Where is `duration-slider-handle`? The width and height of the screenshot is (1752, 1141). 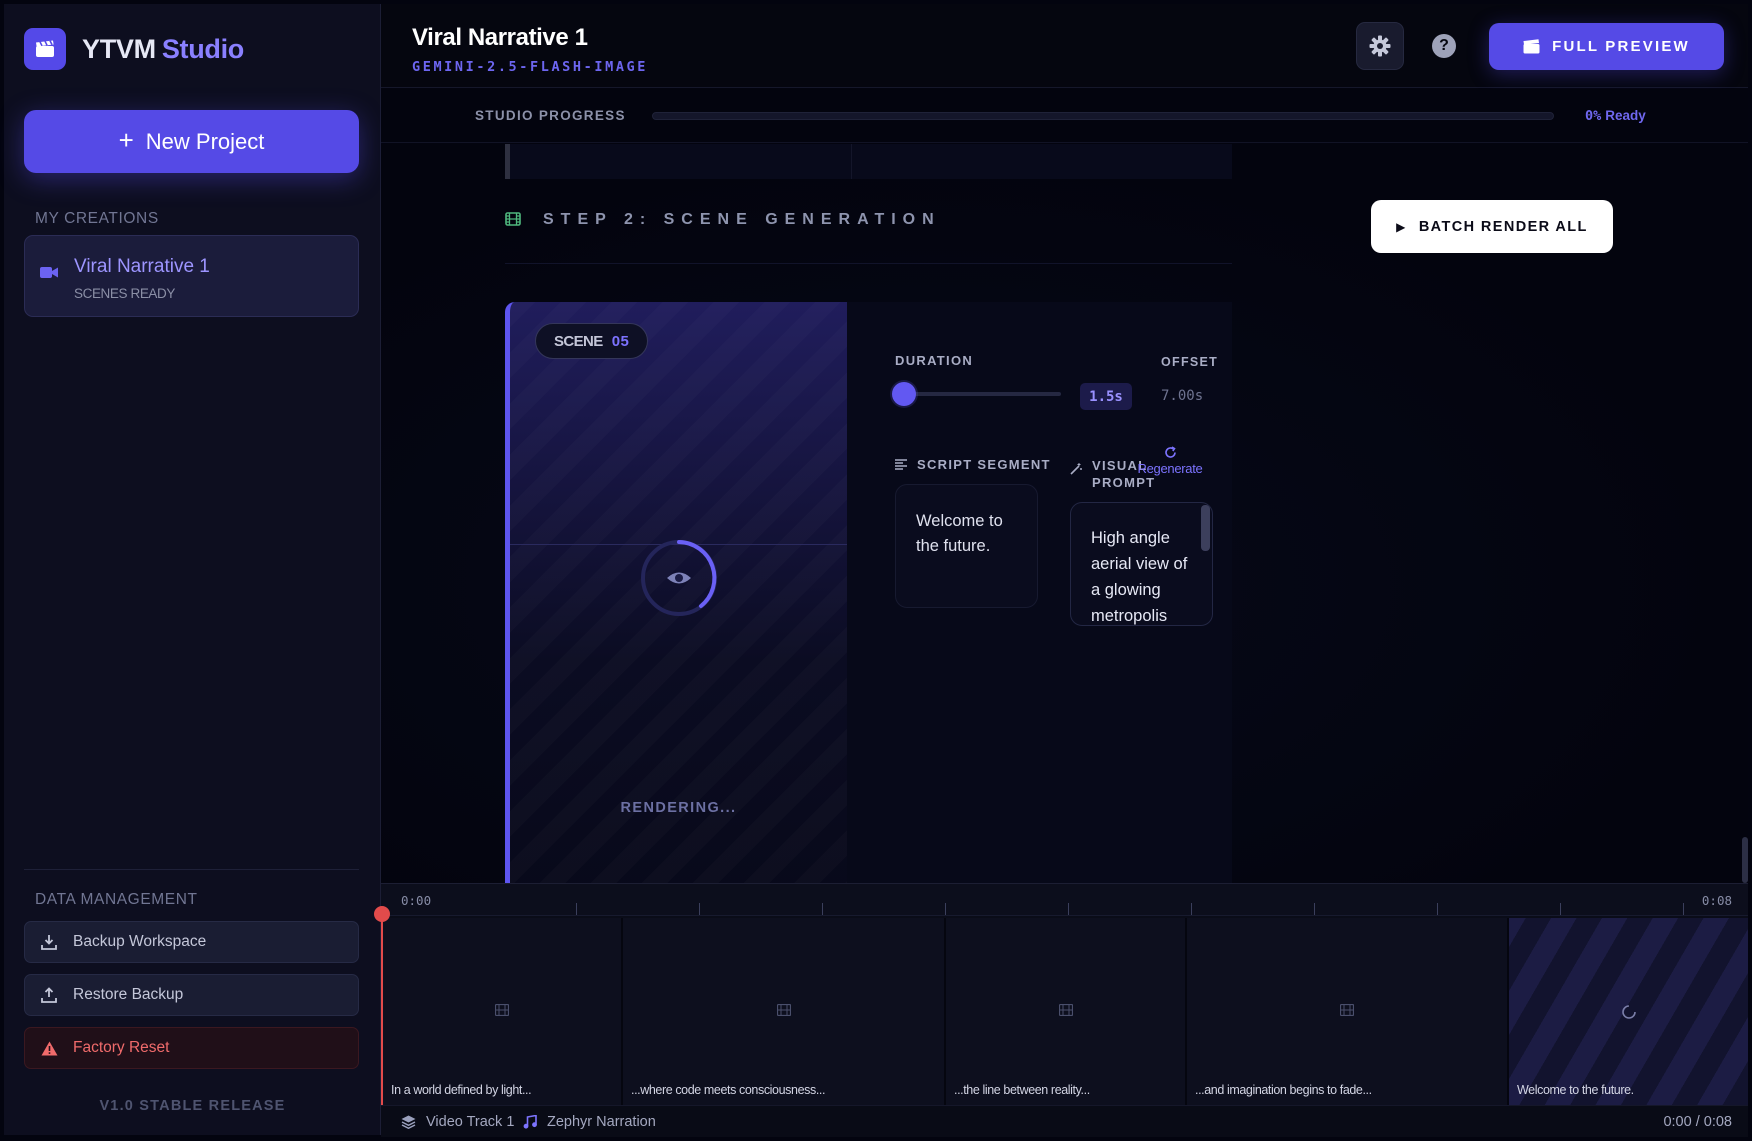 duration-slider-handle is located at coordinates (904, 394).